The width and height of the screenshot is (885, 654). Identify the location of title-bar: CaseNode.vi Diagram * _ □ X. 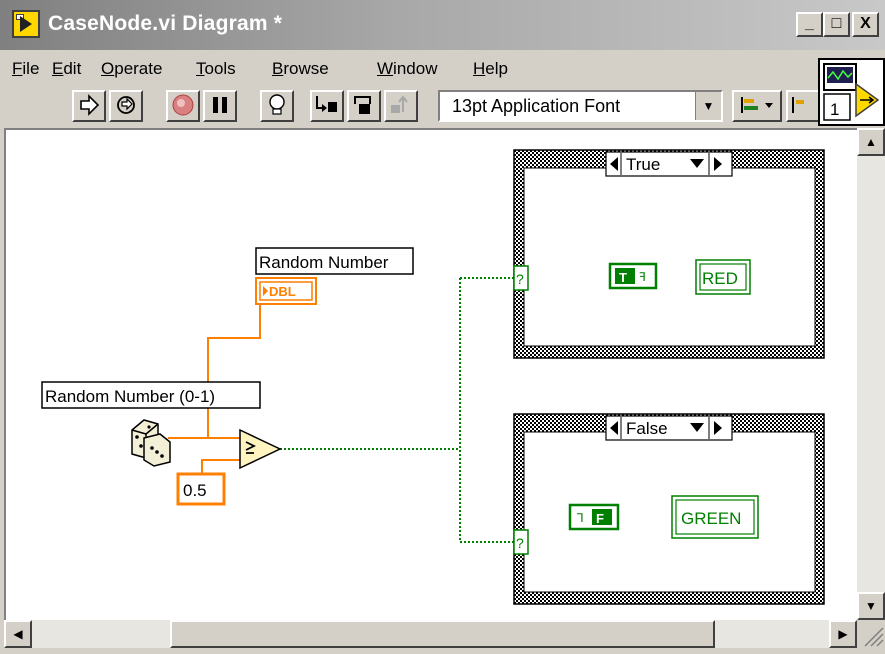
(442, 25).